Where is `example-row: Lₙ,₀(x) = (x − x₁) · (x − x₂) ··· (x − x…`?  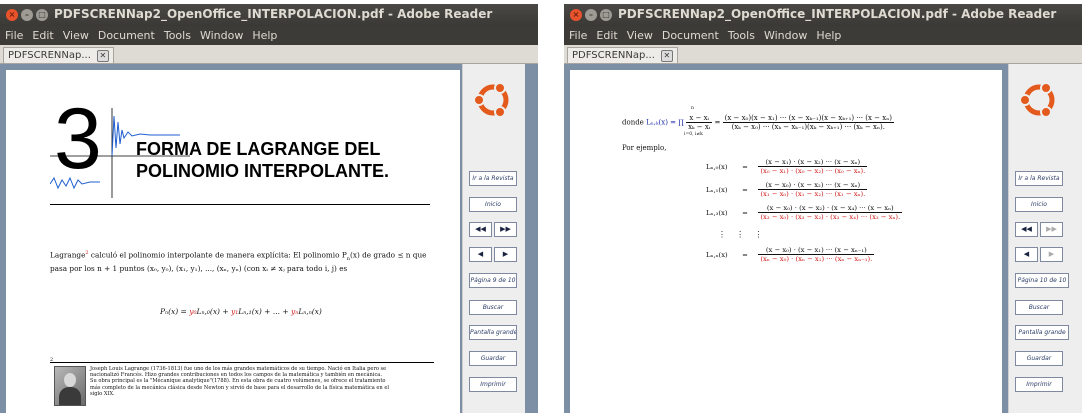
example-row: Lₙ,₀(x) = (x − x₁) · (x − x₂) ··· (x − x… is located at coordinates (787, 166).